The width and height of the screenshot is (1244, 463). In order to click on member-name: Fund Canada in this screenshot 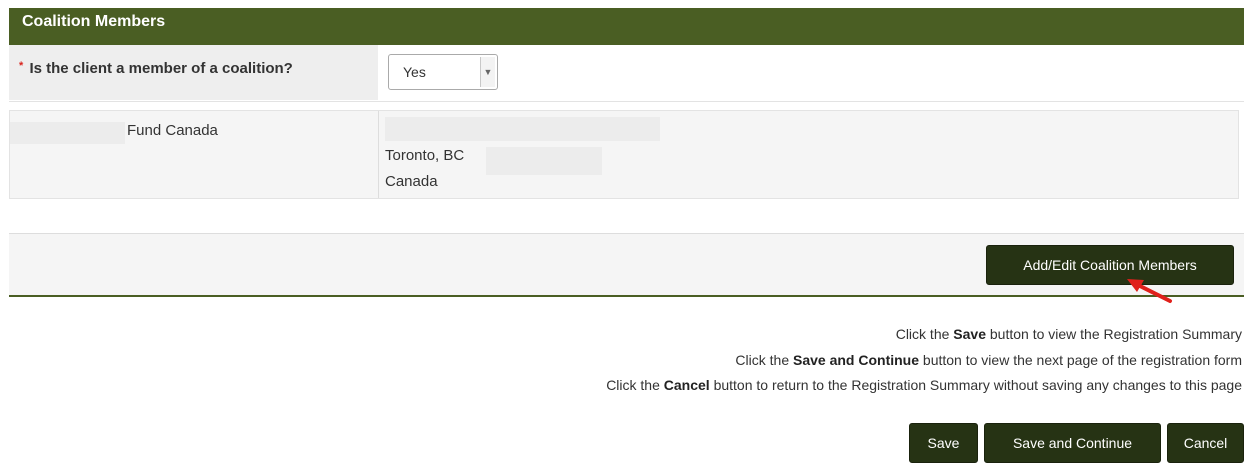, I will do `click(172, 130)`.